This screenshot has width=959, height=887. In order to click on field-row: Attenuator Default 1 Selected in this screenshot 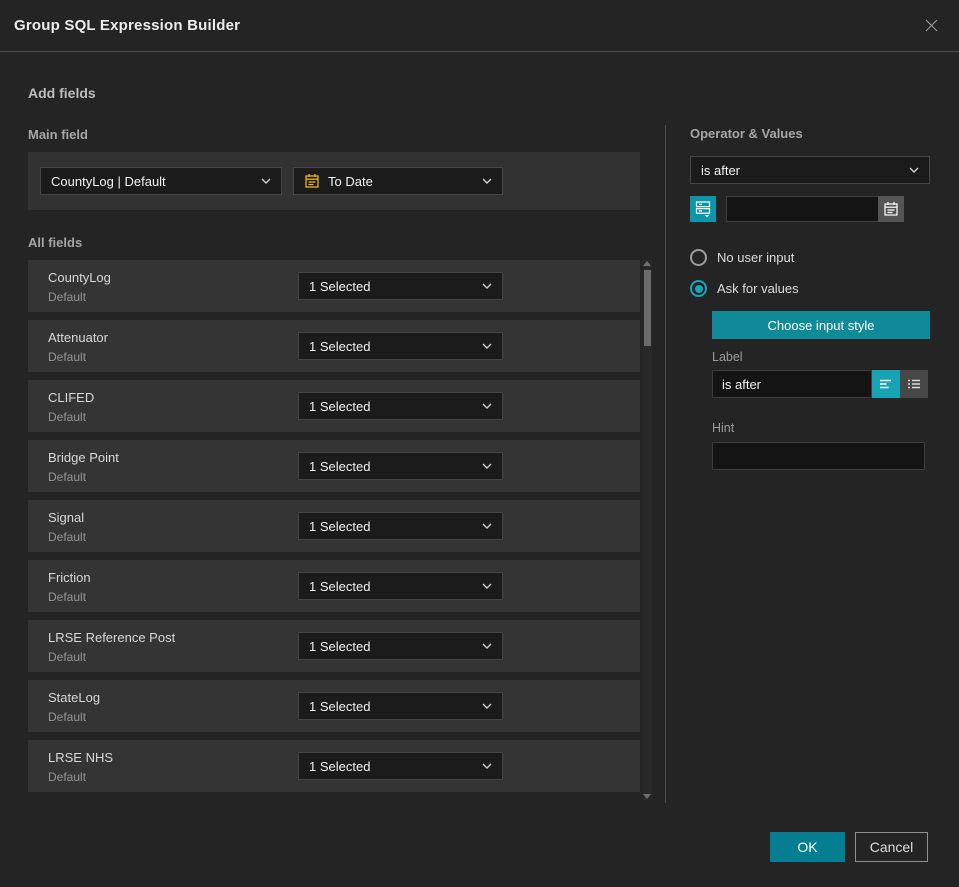, I will do `click(334, 346)`.